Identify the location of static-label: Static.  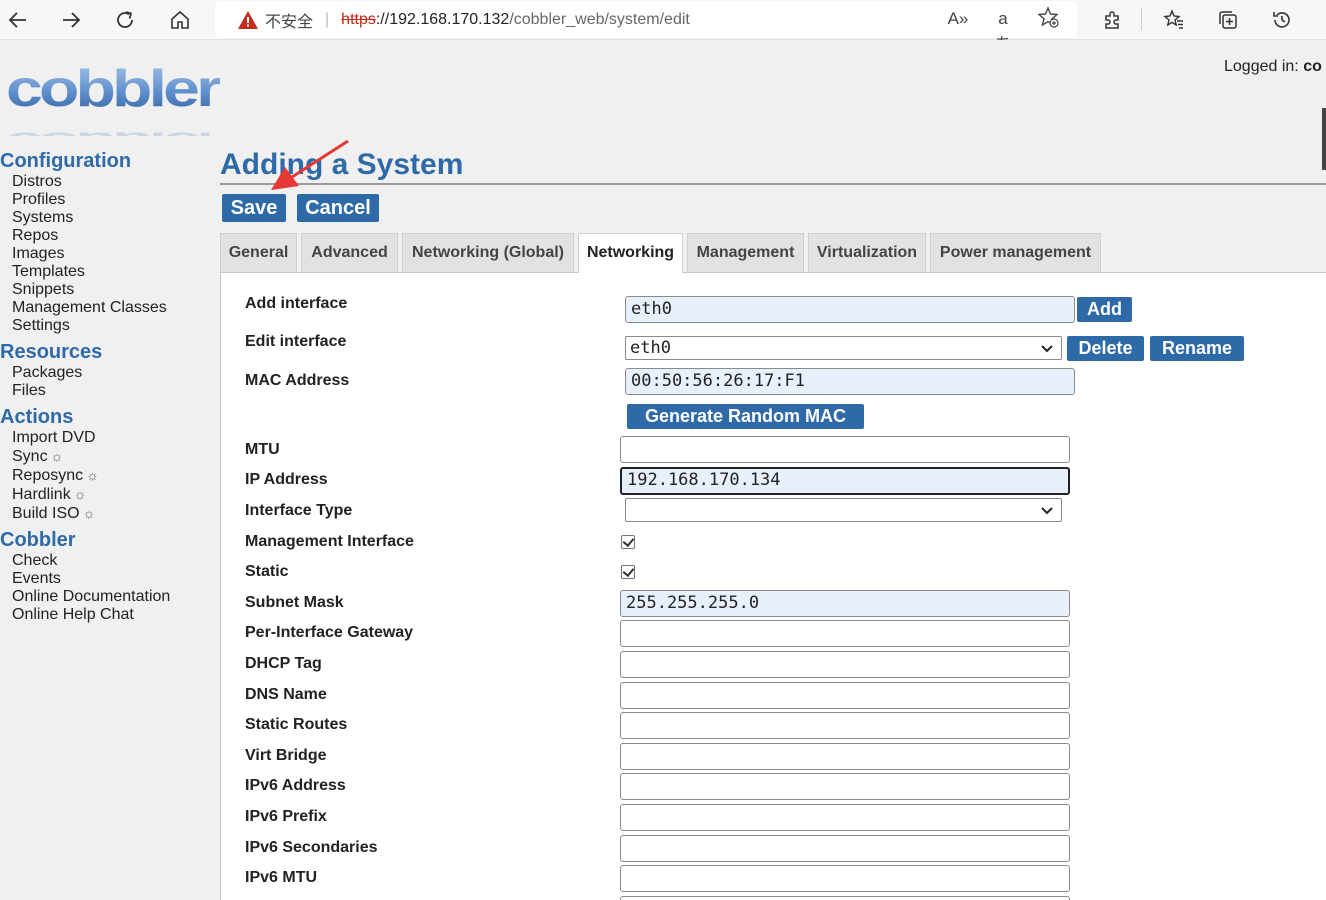
(267, 571).